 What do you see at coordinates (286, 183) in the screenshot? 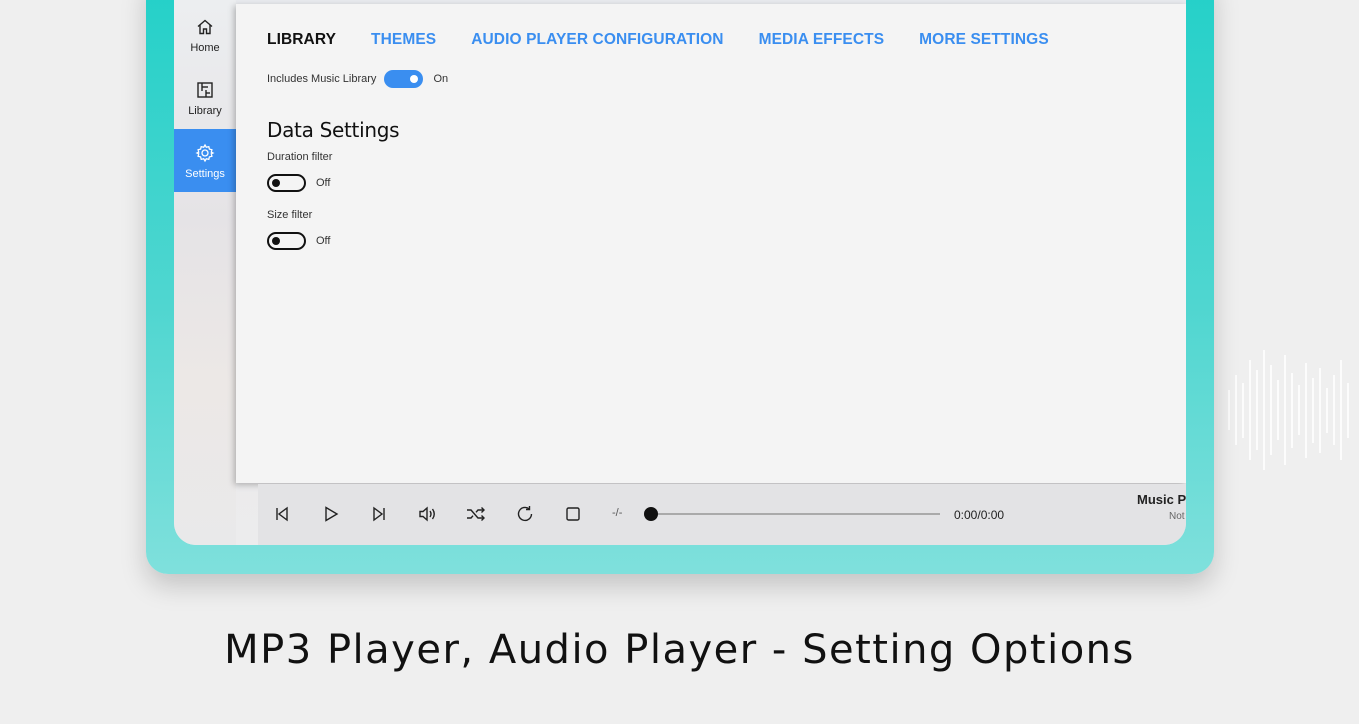
I see `duration-filter-toggle` at bounding box center [286, 183].